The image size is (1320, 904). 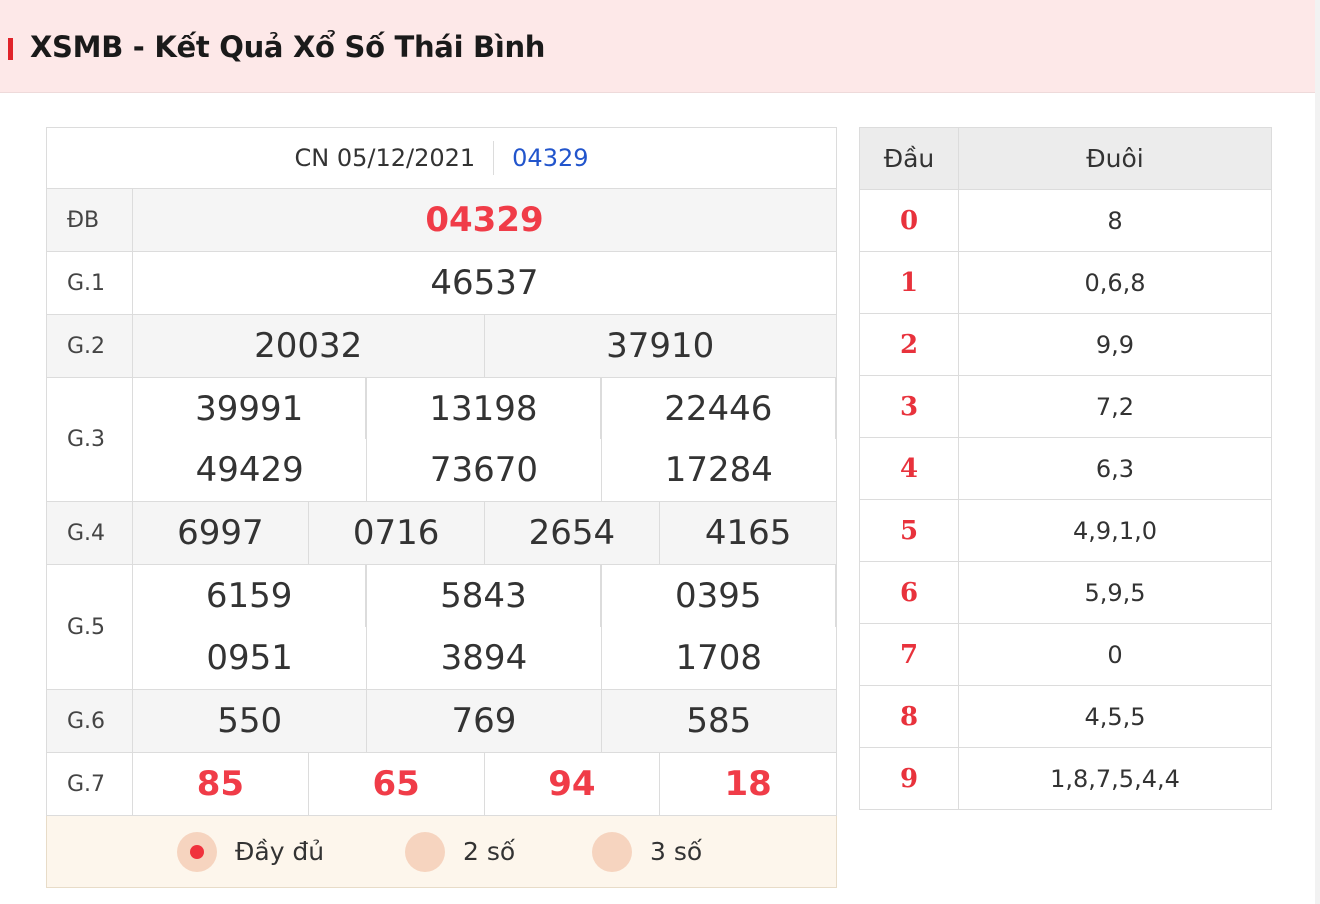 I want to click on prize-number: 22446, so click(x=719, y=408).